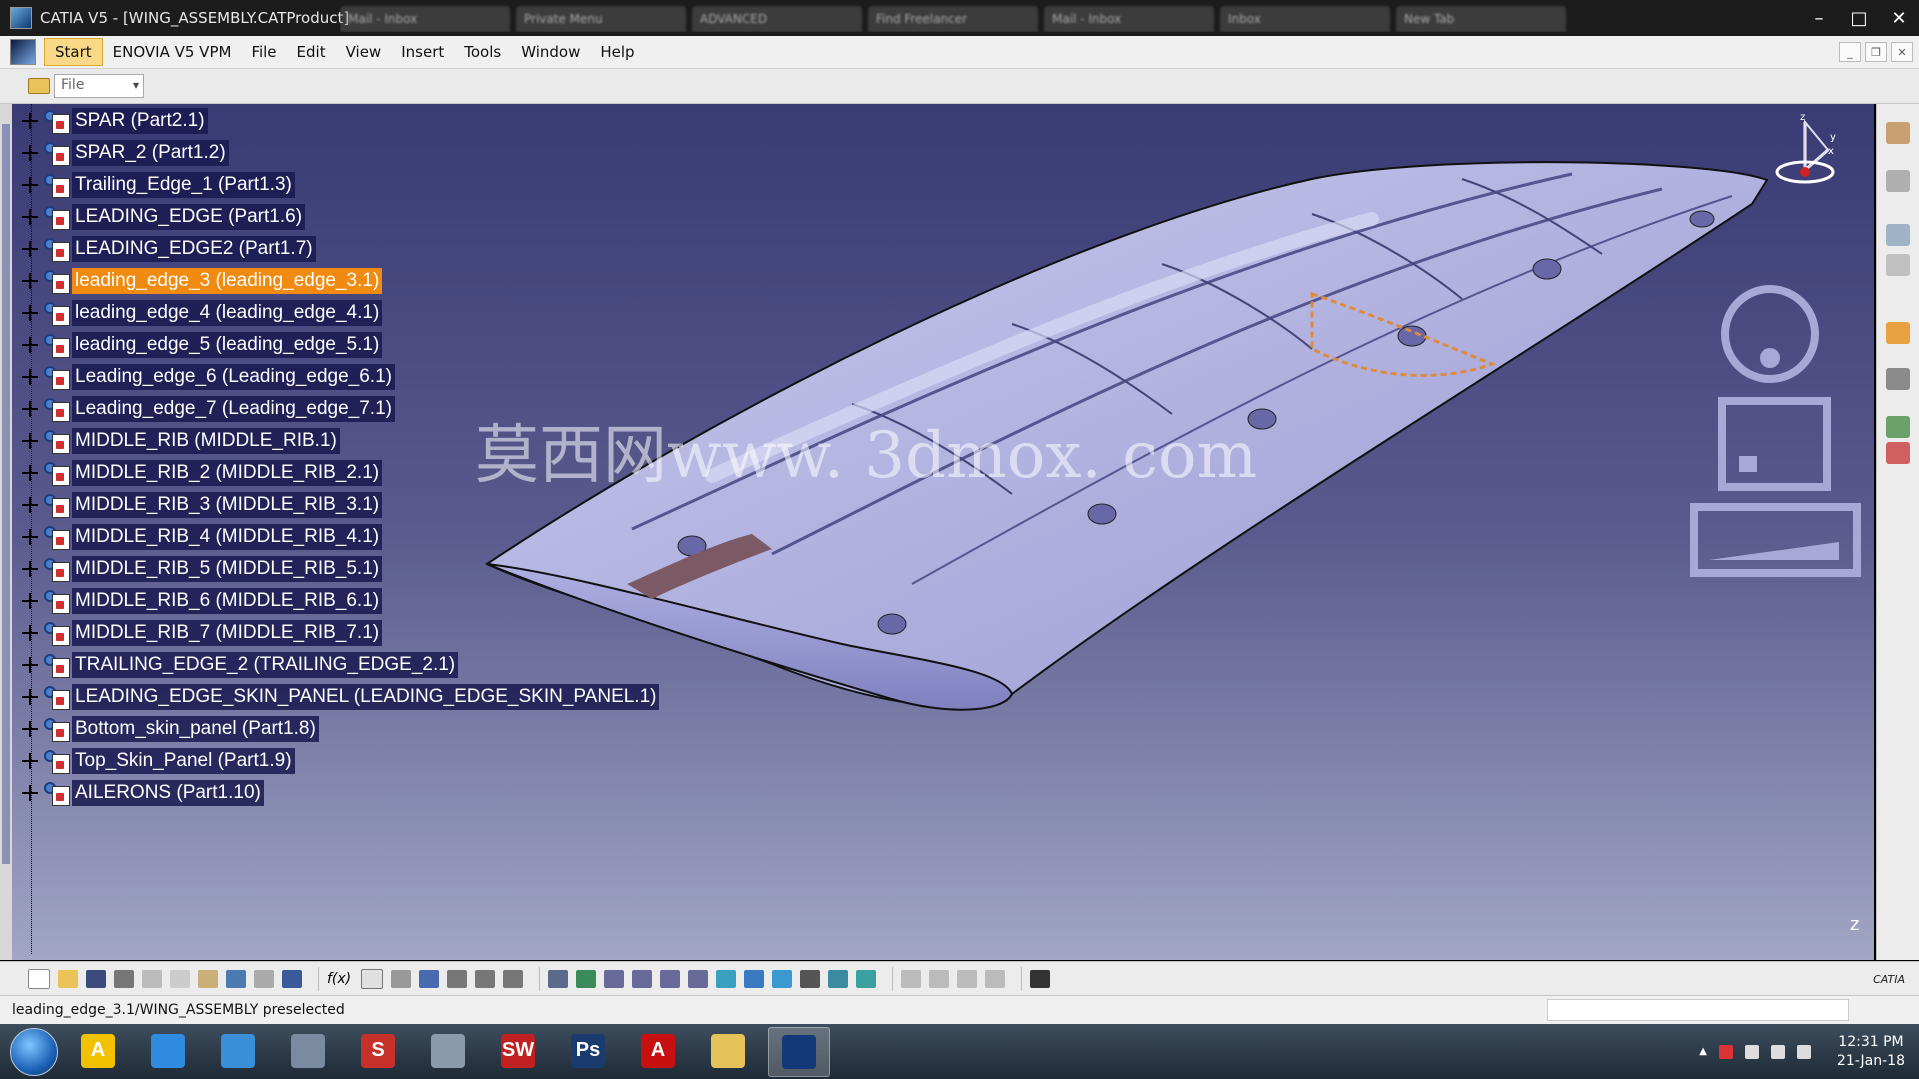  Describe the element at coordinates (1698, 1010) in the screenshot. I see `command-input` at that location.